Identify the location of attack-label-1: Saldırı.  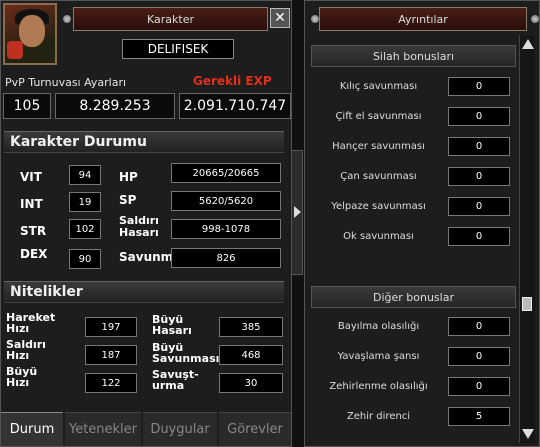
(139, 220).